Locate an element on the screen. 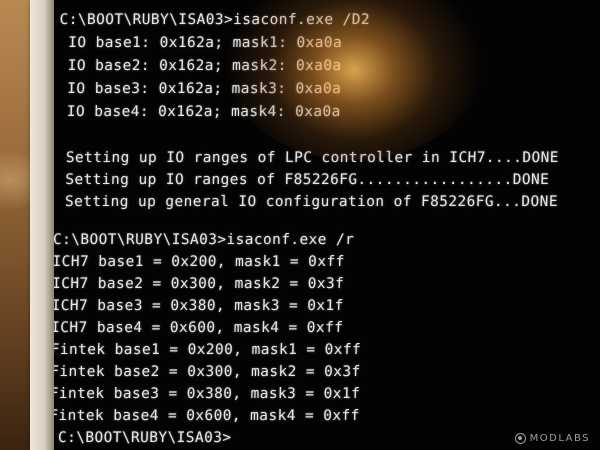  watermark-logo-icon is located at coordinates (520, 438).